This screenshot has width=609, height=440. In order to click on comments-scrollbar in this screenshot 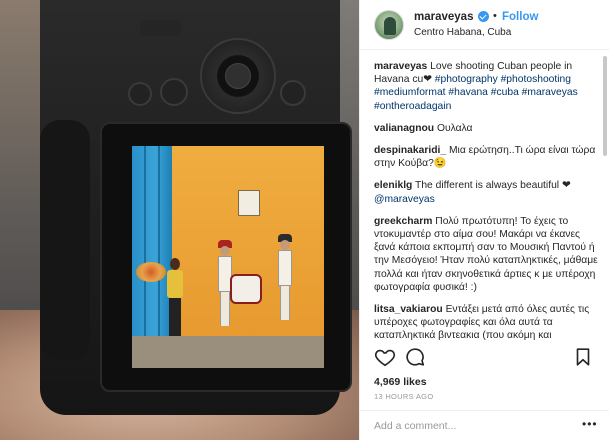, I will do `click(605, 106)`.